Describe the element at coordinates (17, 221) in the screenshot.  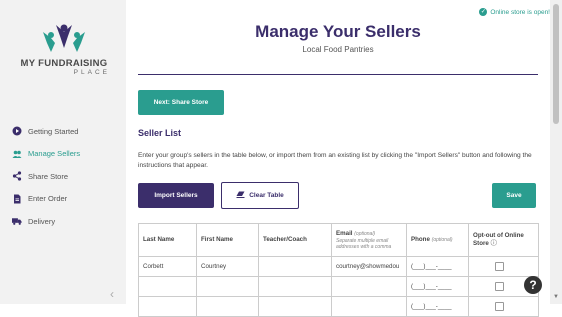
I see `truck-icon` at that location.